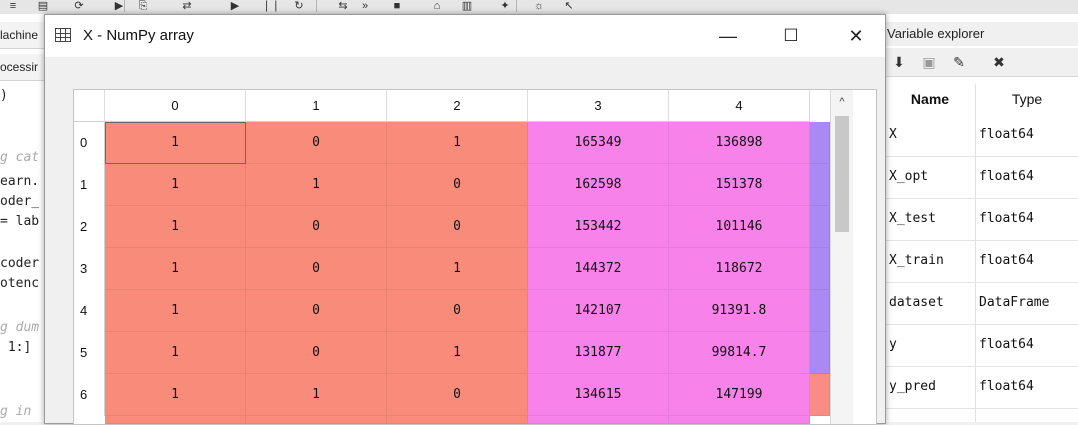 The image size is (1078, 425). I want to click on array-cell: 144372, so click(598, 269).